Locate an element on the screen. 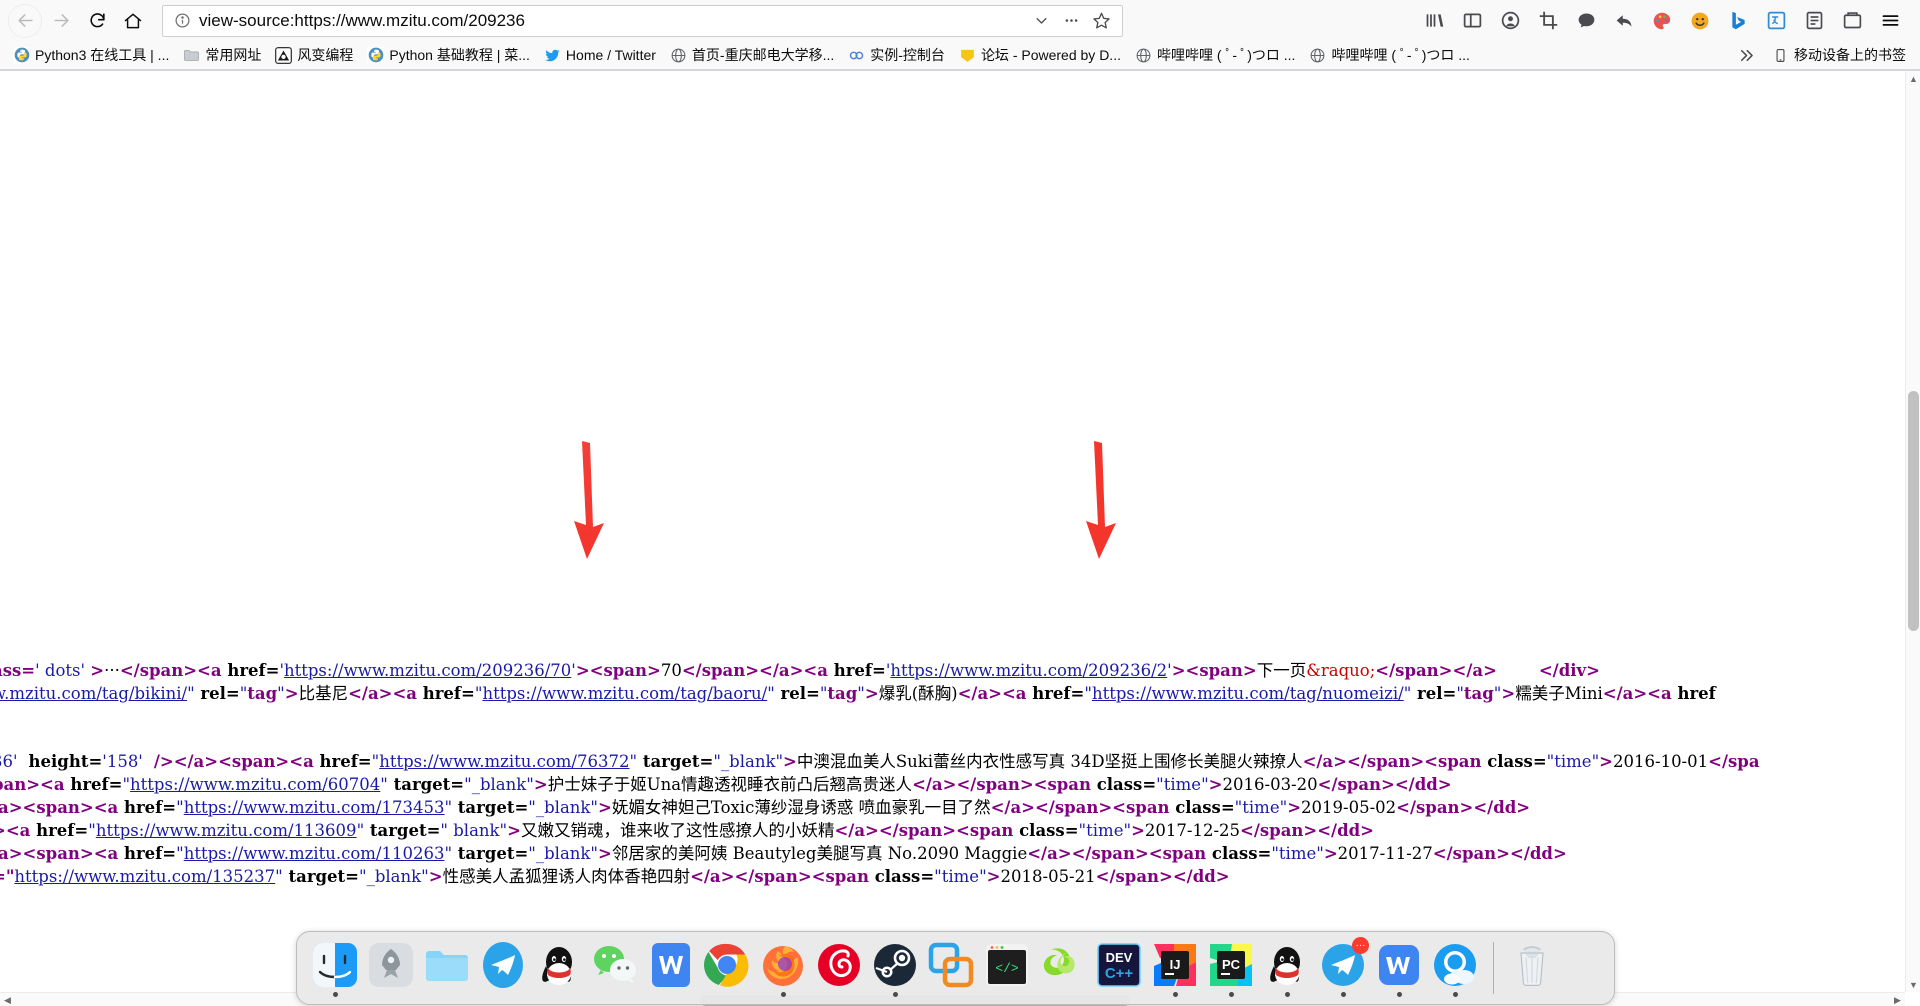  dock-item-qq is located at coordinates (559, 968).